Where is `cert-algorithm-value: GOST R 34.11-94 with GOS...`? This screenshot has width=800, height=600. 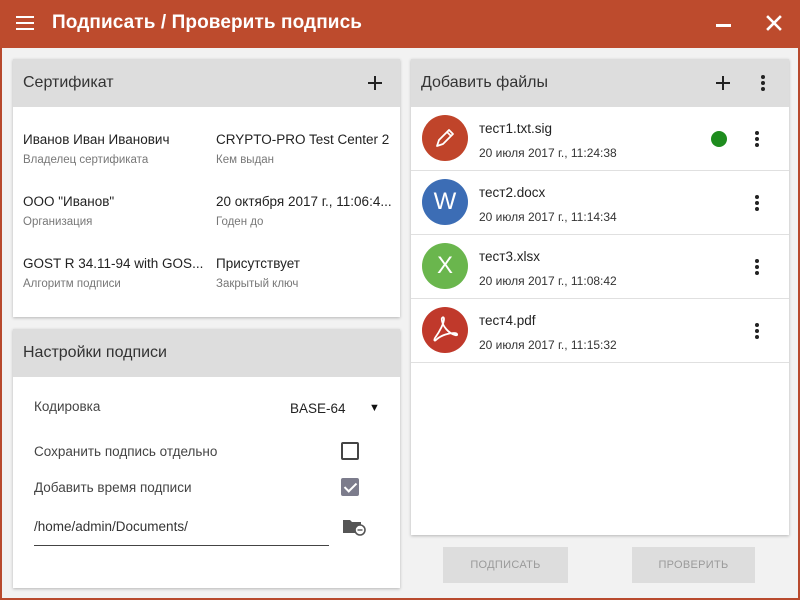
cert-algorithm-value: GOST R 34.11-94 with GOS... is located at coordinates (113, 263).